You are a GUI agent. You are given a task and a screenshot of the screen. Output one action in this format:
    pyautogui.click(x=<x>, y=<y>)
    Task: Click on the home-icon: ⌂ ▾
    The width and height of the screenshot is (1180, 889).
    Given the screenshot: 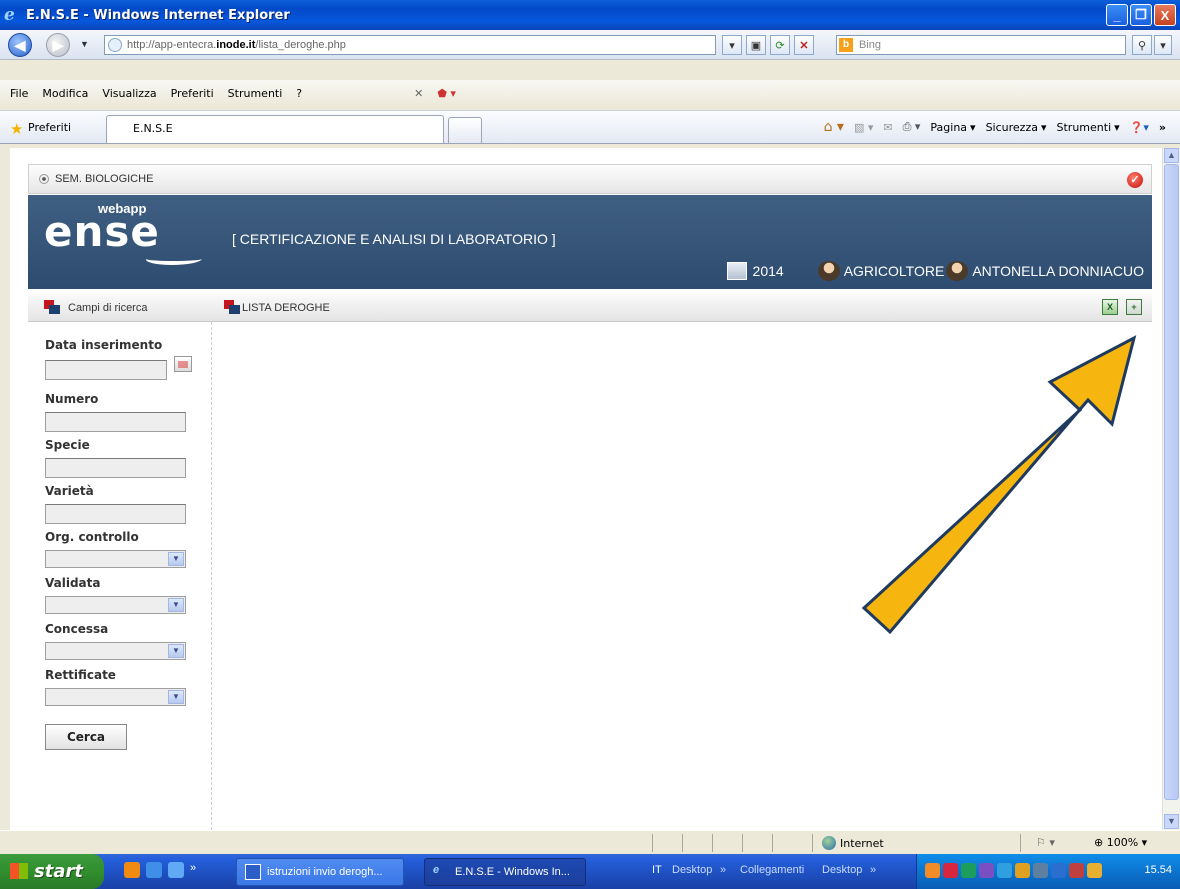 What is the action you would take?
    pyautogui.click(x=834, y=127)
    